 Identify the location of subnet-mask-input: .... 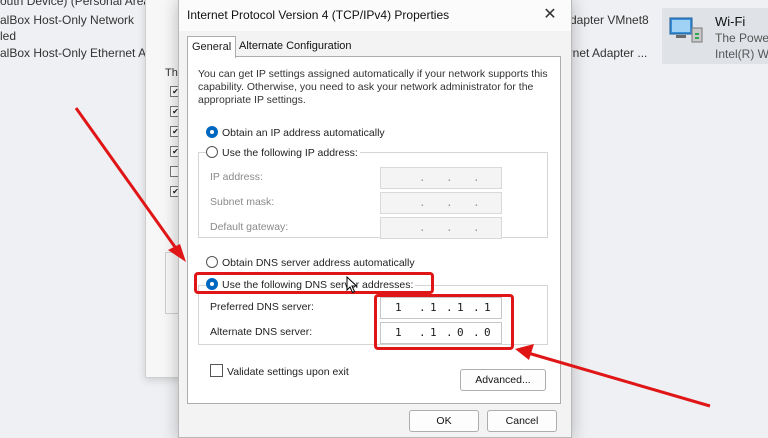
(441, 203).